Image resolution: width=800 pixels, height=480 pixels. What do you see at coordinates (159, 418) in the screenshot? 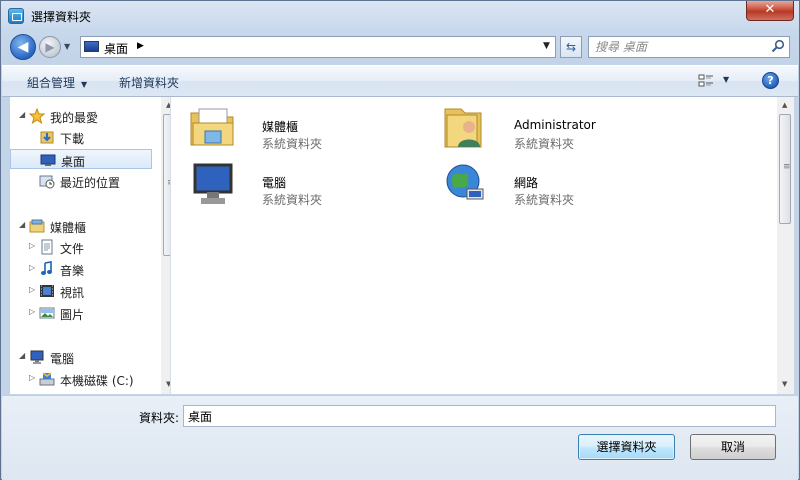
I see `folder-field-label: 資料夾:` at bounding box center [159, 418].